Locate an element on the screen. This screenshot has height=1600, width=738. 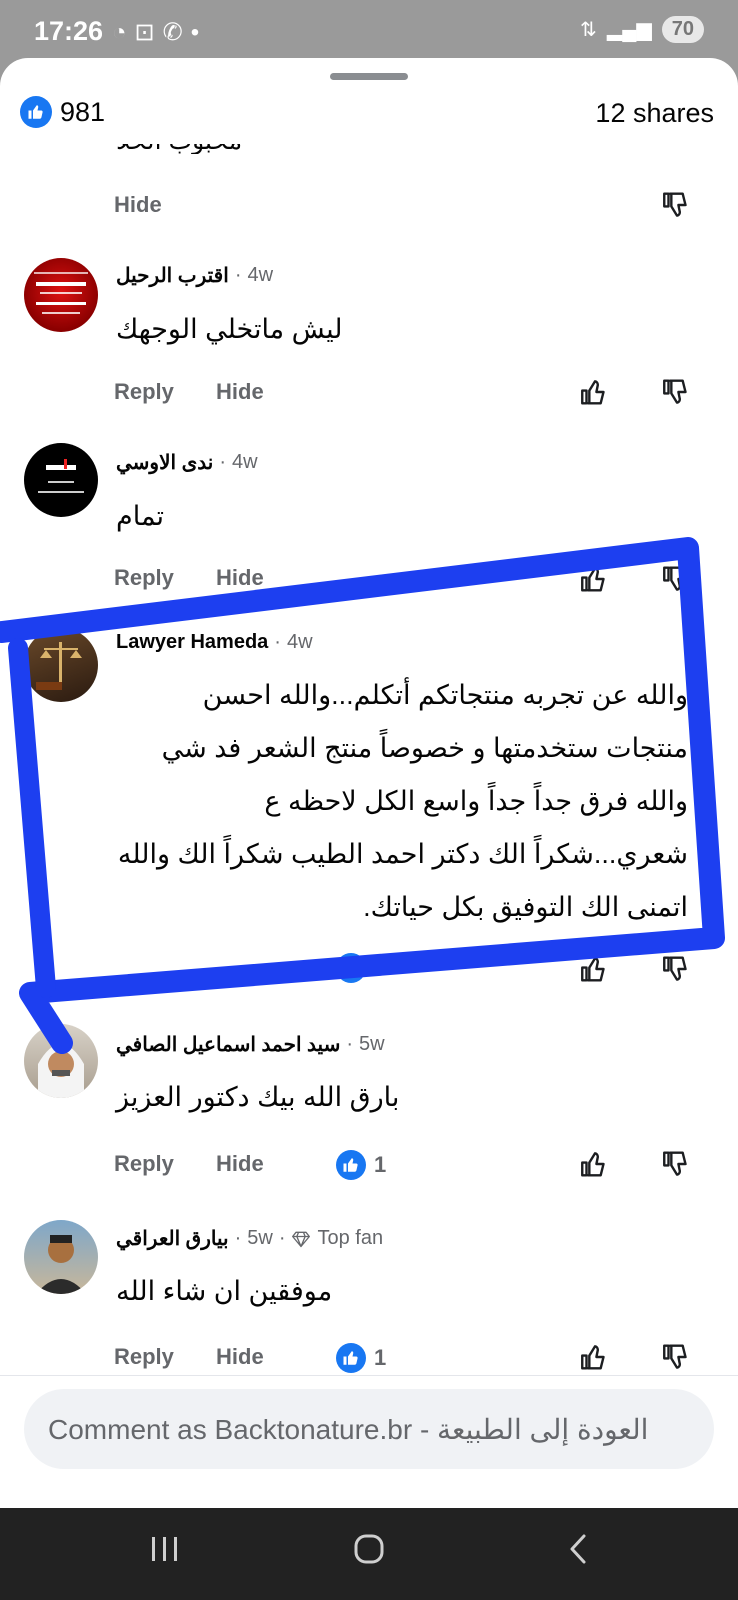
comment-author: سيد احمد اسماعيل الصافي is located at coordinates (228, 1044).